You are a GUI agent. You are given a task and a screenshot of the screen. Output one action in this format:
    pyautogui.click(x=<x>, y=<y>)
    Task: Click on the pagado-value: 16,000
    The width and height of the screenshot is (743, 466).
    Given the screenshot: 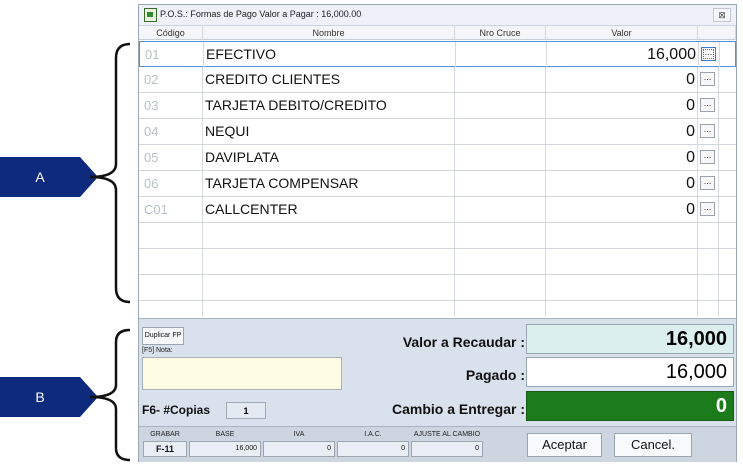 What is the action you would take?
    pyautogui.click(x=630, y=372)
    